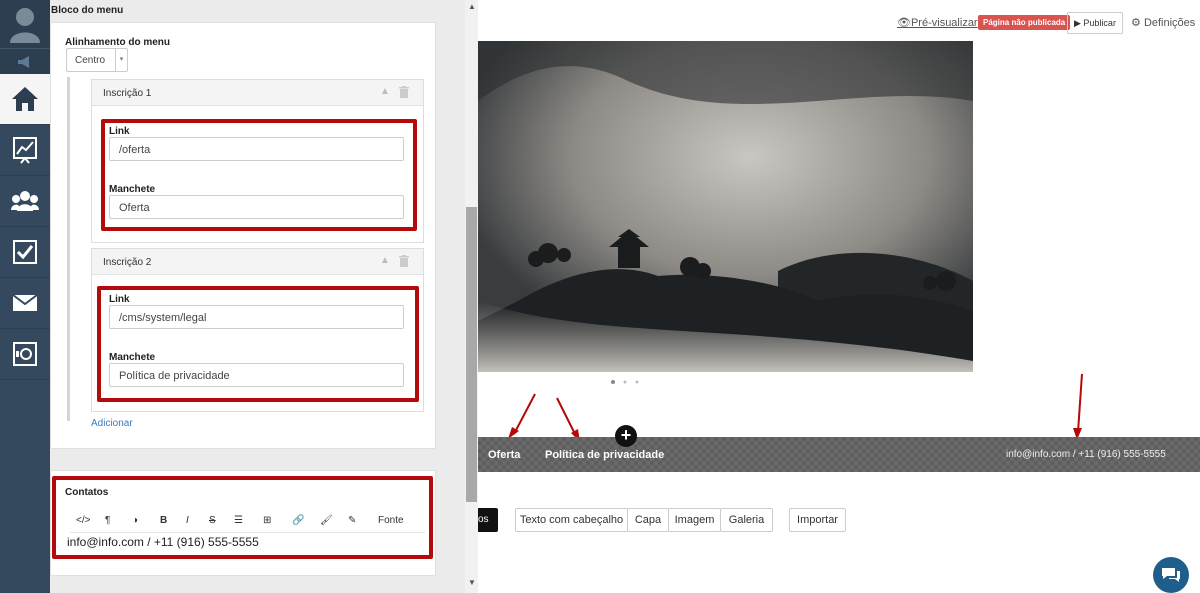 Image resolution: width=1200 pixels, height=593 pixels. Describe the element at coordinates (694, 520) in the screenshot. I see `image-button: Imagem` at that location.